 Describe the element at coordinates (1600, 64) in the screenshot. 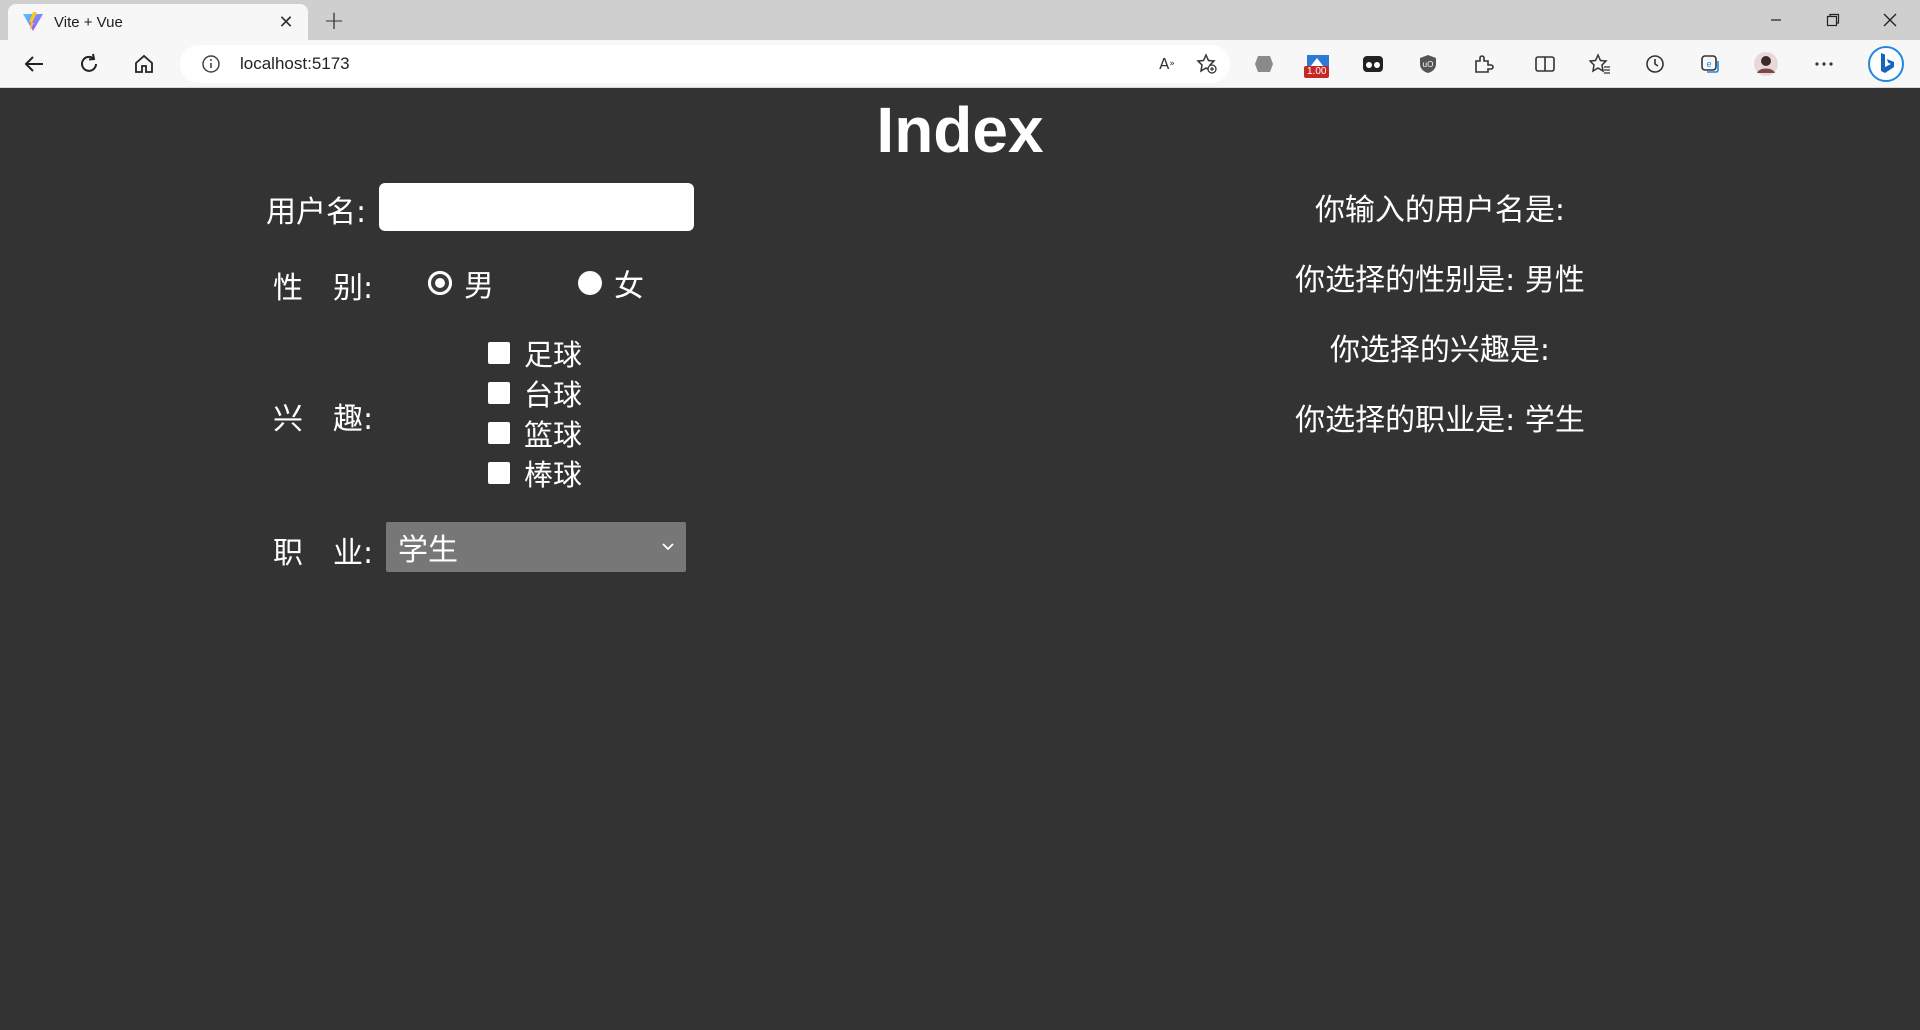

I see `favorites-icon` at that location.